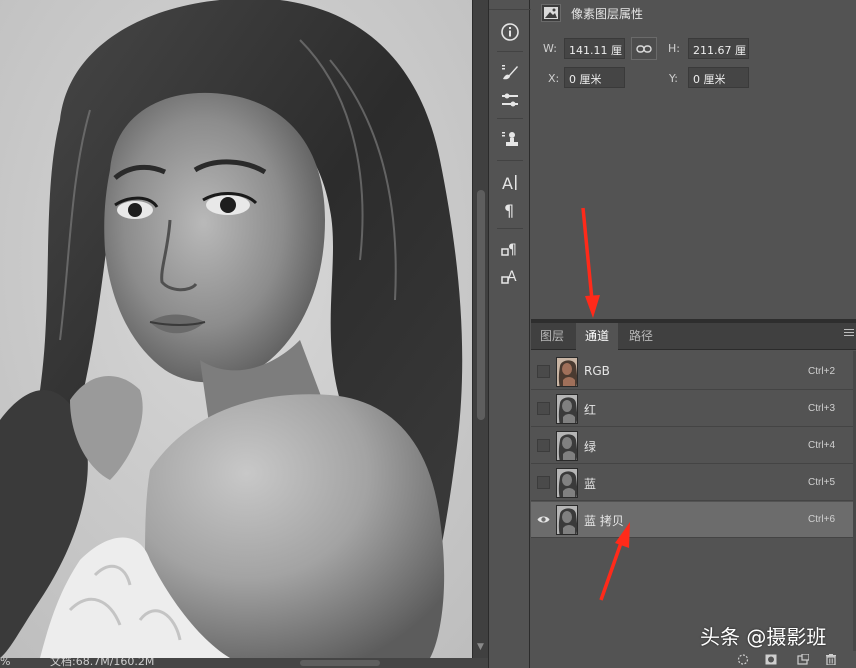 The image size is (856, 668). What do you see at coordinates (607, 14) in the screenshot?
I see `properties-title: 像素图层属性` at bounding box center [607, 14].